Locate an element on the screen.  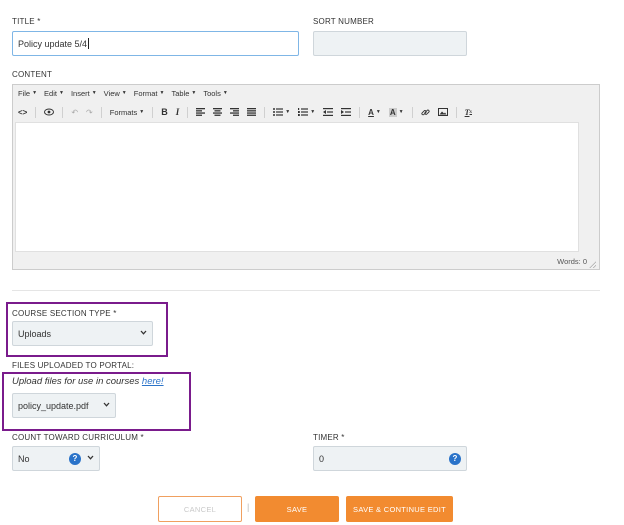
text-color-glyph: A is located at coordinates (371, 112).